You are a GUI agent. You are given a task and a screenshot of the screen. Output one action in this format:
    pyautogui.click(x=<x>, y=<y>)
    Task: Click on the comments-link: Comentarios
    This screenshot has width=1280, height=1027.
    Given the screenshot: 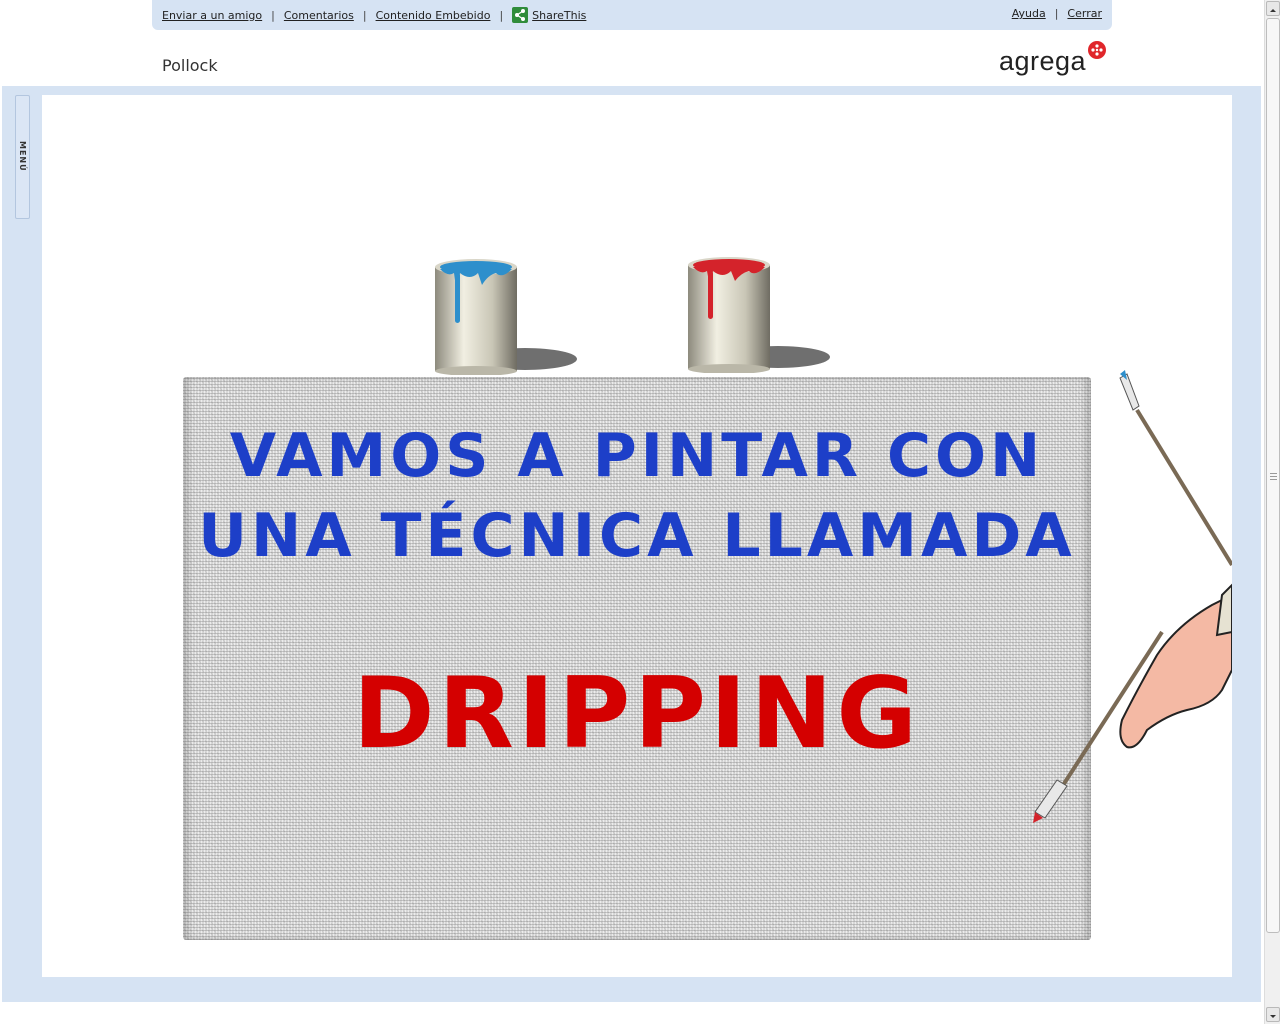 What is the action you would take?
    pyautogui.click(x=319, y=15)
    